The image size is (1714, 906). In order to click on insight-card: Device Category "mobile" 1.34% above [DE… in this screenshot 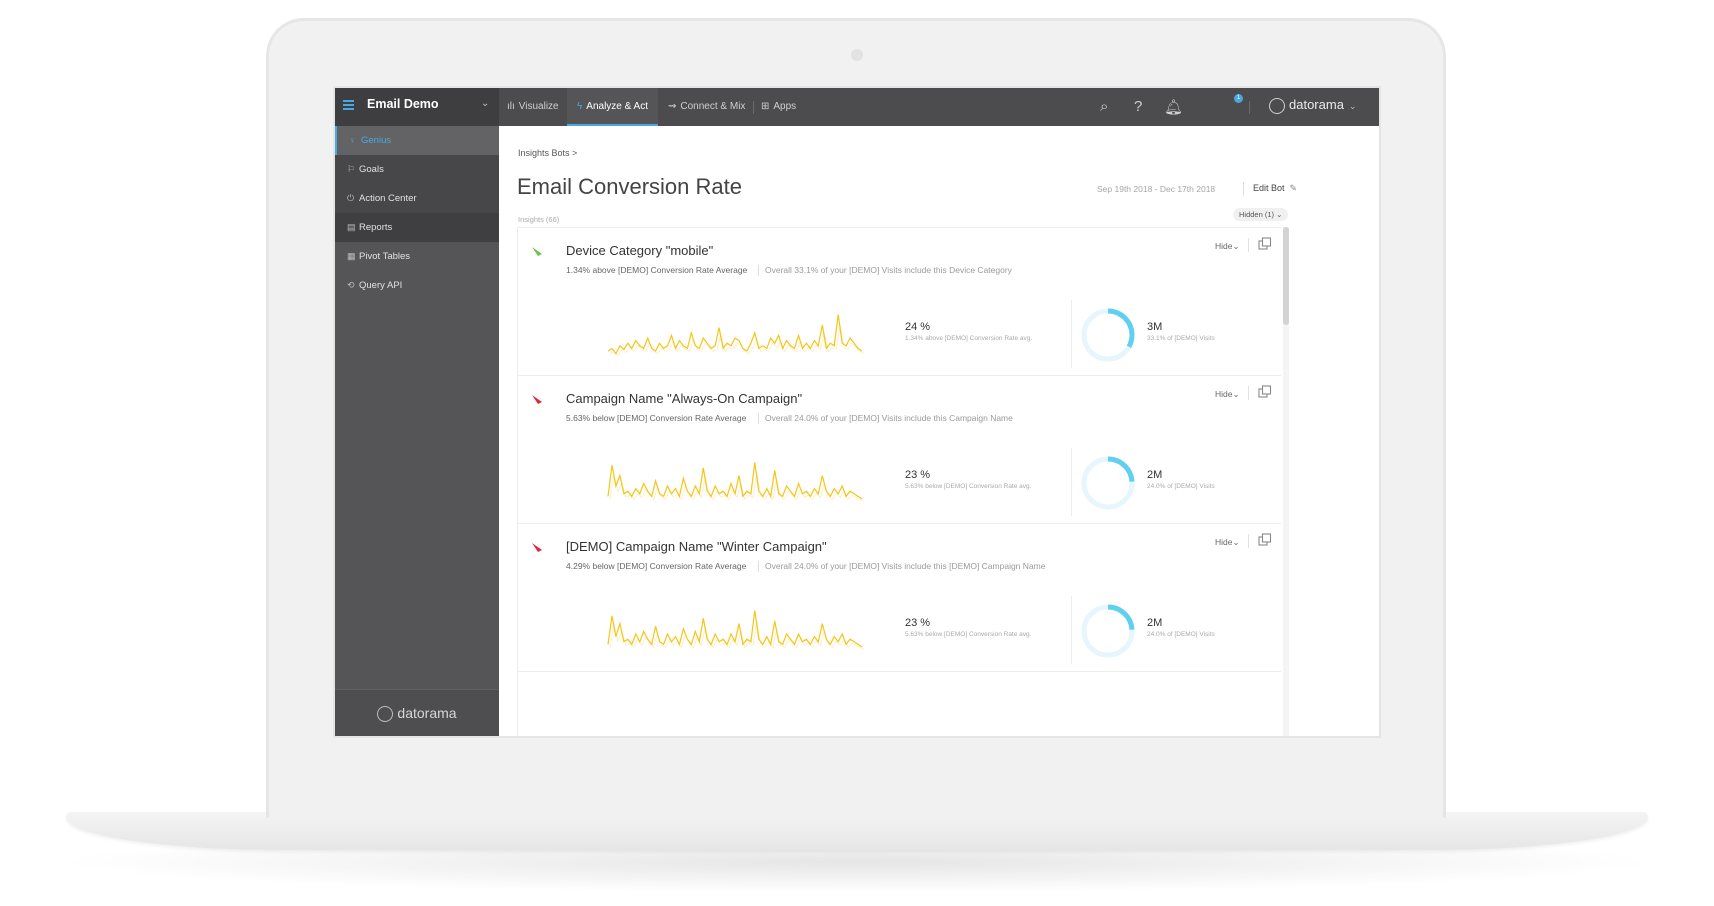, I will do `click(899, 308)`.